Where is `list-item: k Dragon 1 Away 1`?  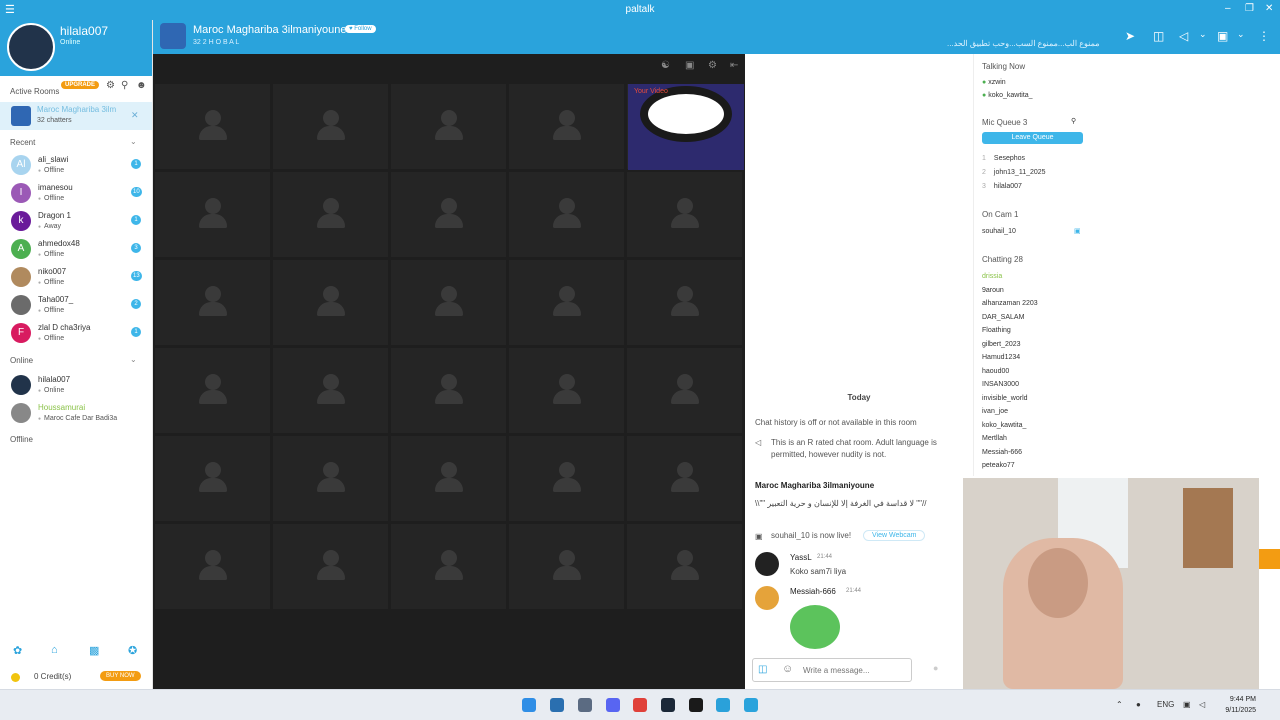
list-item: k Dragon 1 Away 1 is located at coordinates (76, 222).